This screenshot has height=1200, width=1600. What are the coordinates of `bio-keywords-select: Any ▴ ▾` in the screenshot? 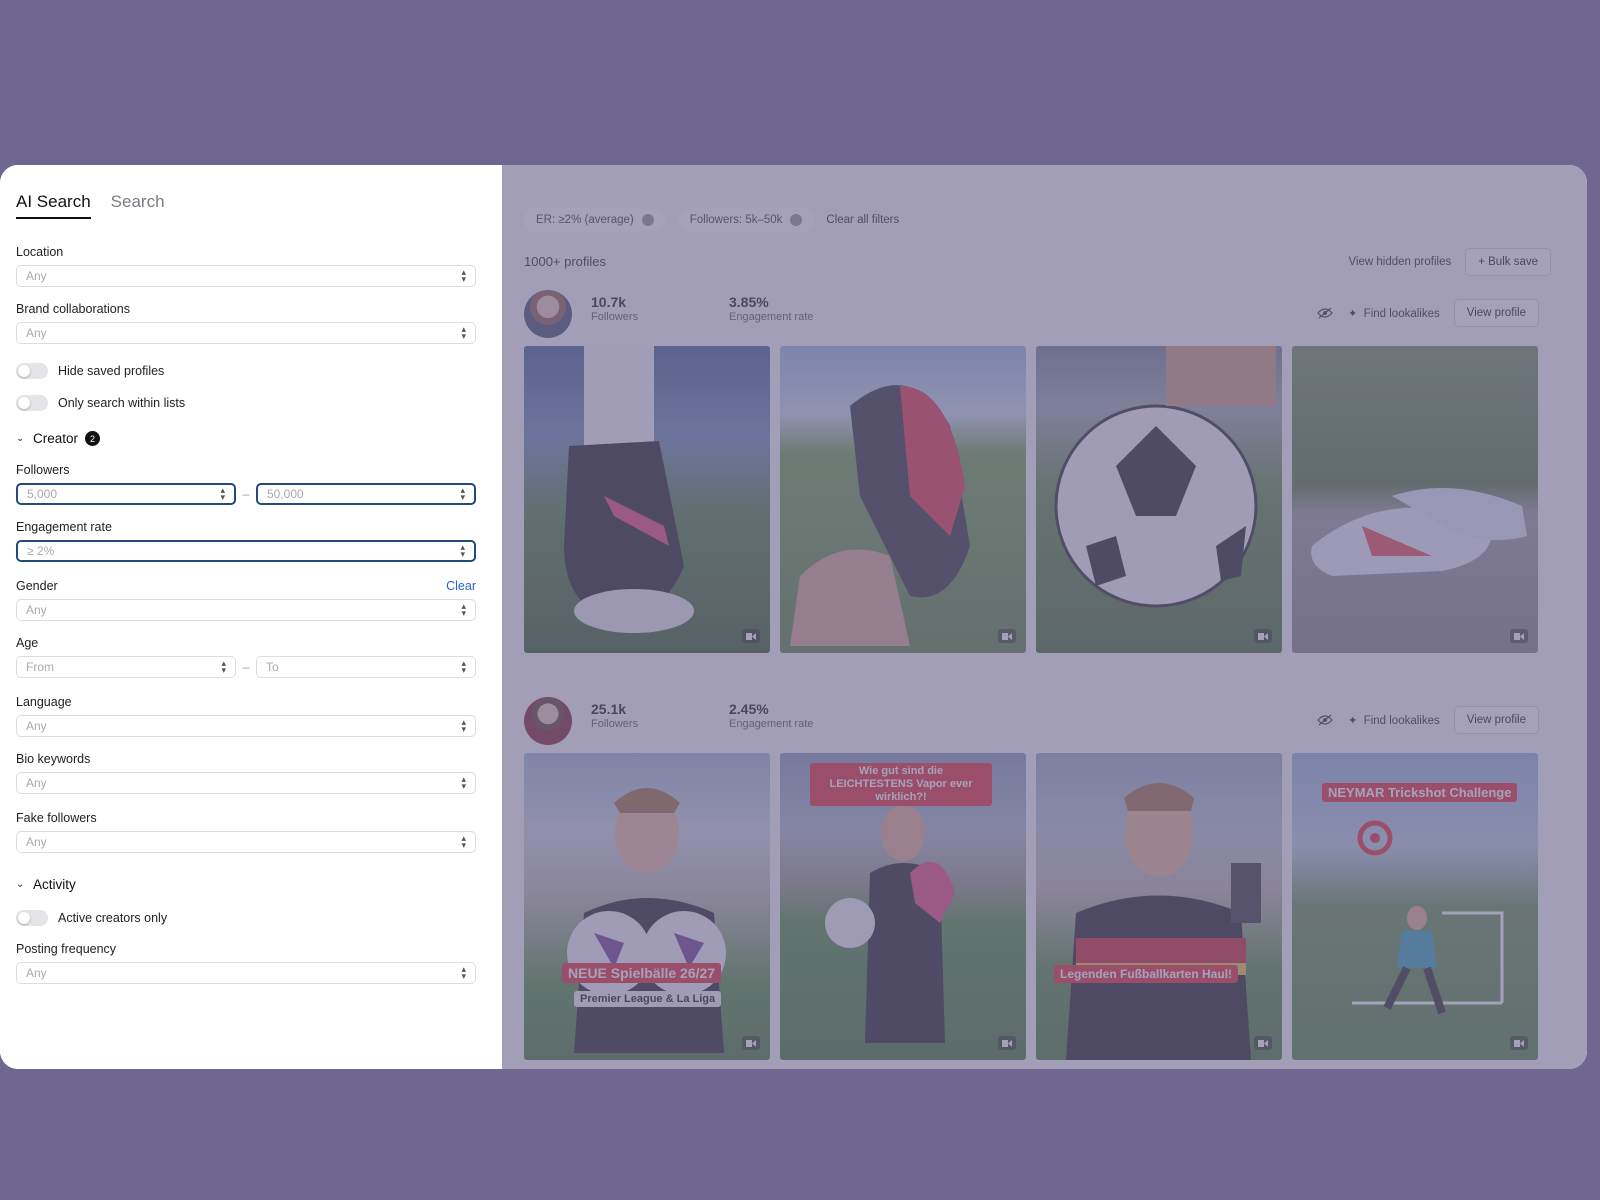 It's located at (246, 783).